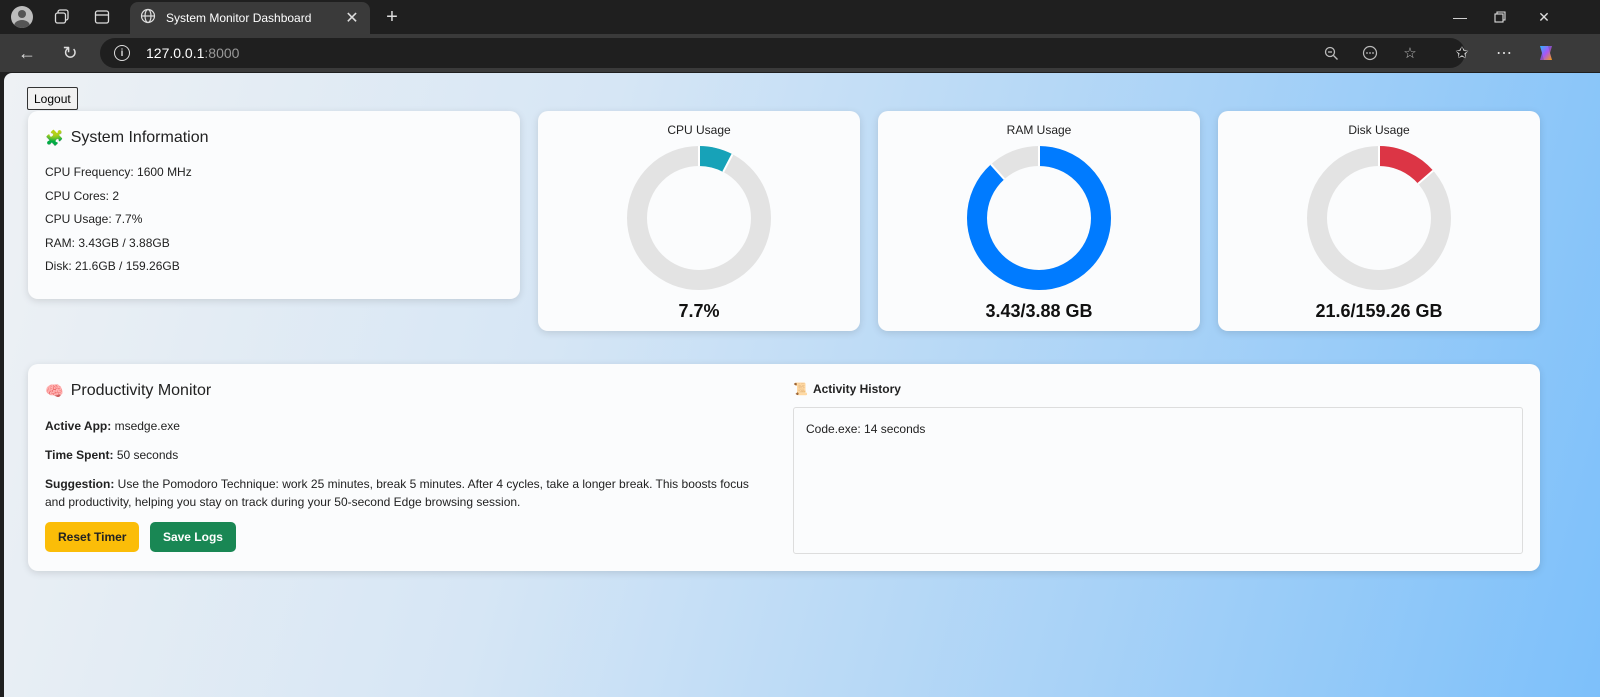 This screenshot has height=697, width=1600. What do you see at coordinates (392, 17) in the screenshot?
I see `new-tab-icon: +` at bounding box center [392, 17].